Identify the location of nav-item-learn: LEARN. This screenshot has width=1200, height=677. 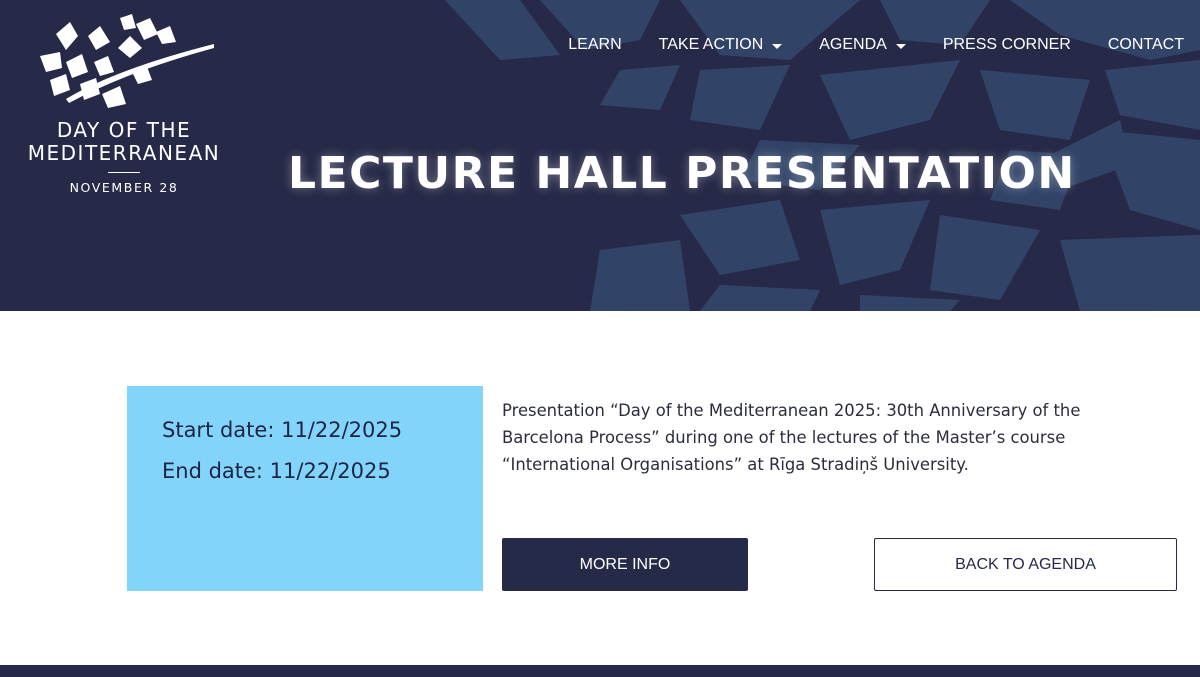
(594, 45).